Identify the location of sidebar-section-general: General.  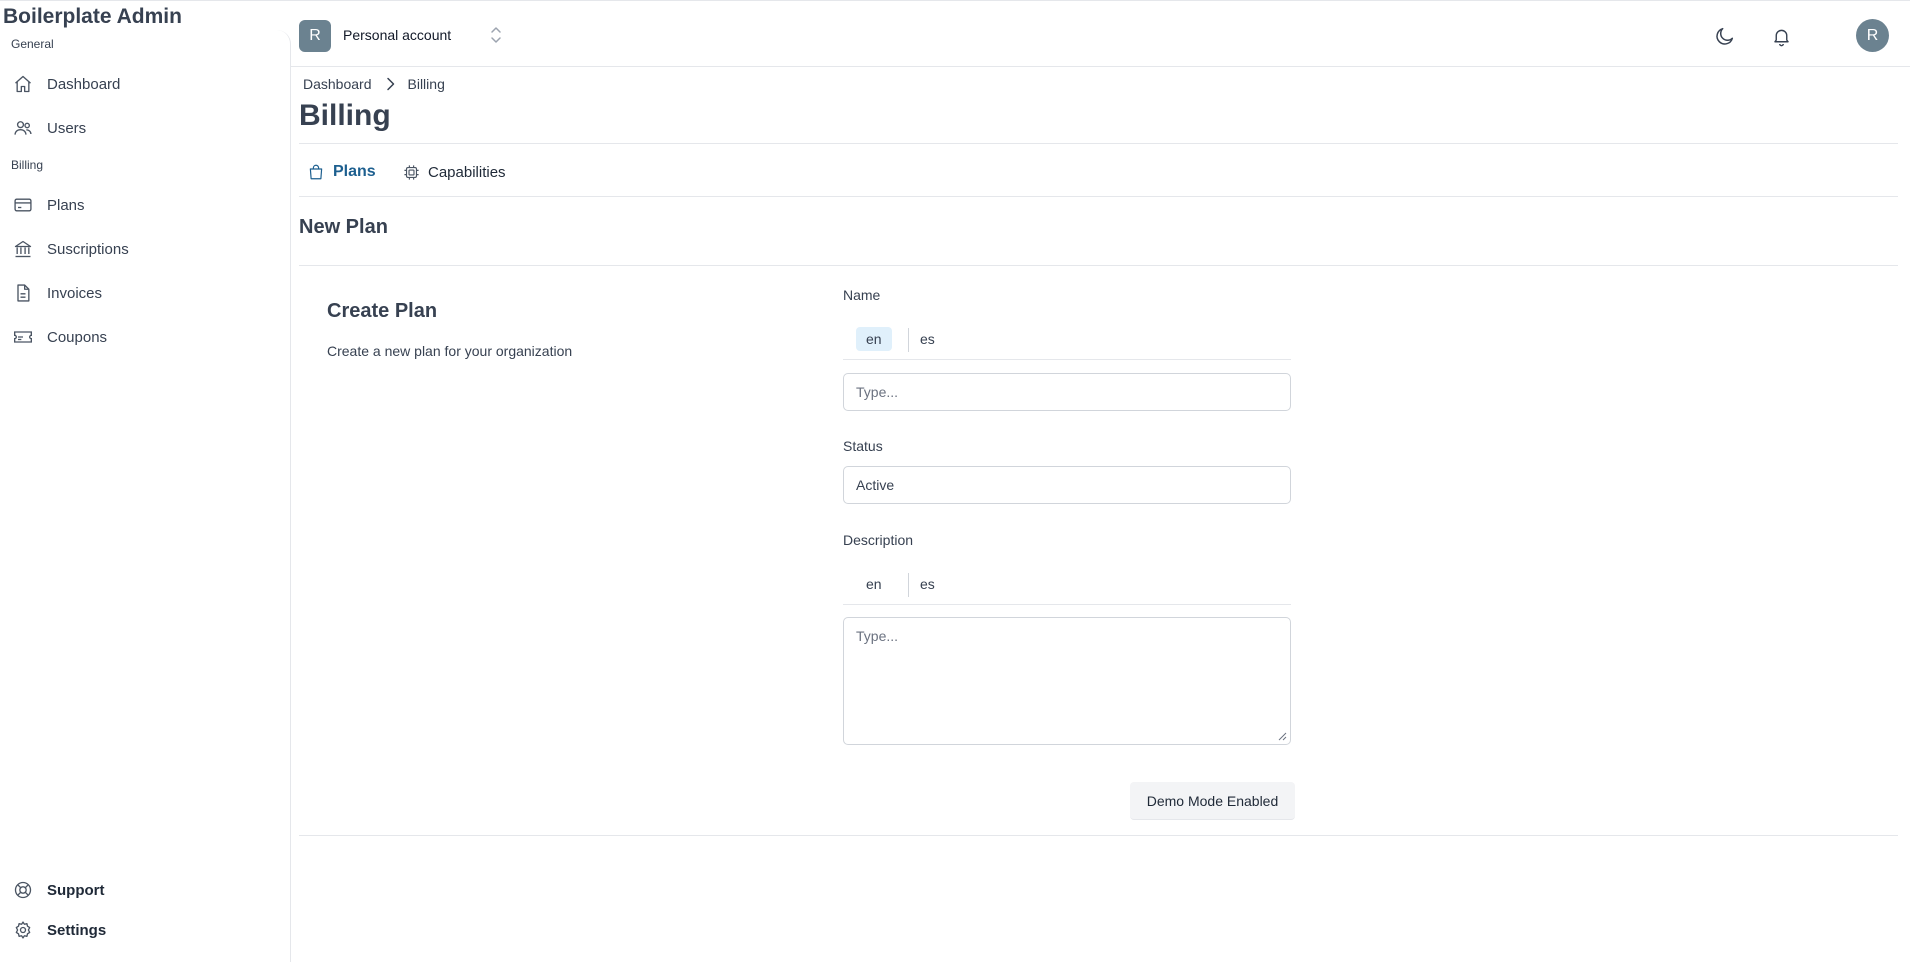
(32, 44).